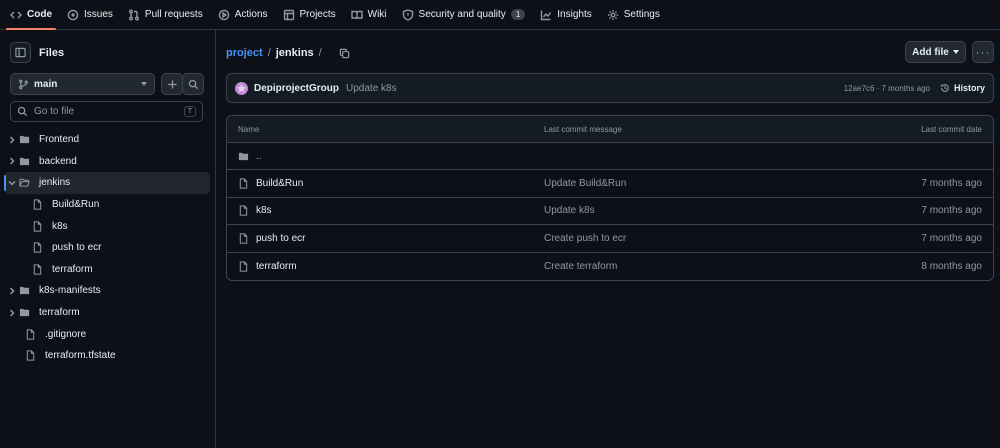 This screenshot has width=1000, height=448. What do you see at coordinates (276, 266) in the screenshot?
I see `file-name-link: terraform` at bounding box center [276, 266].